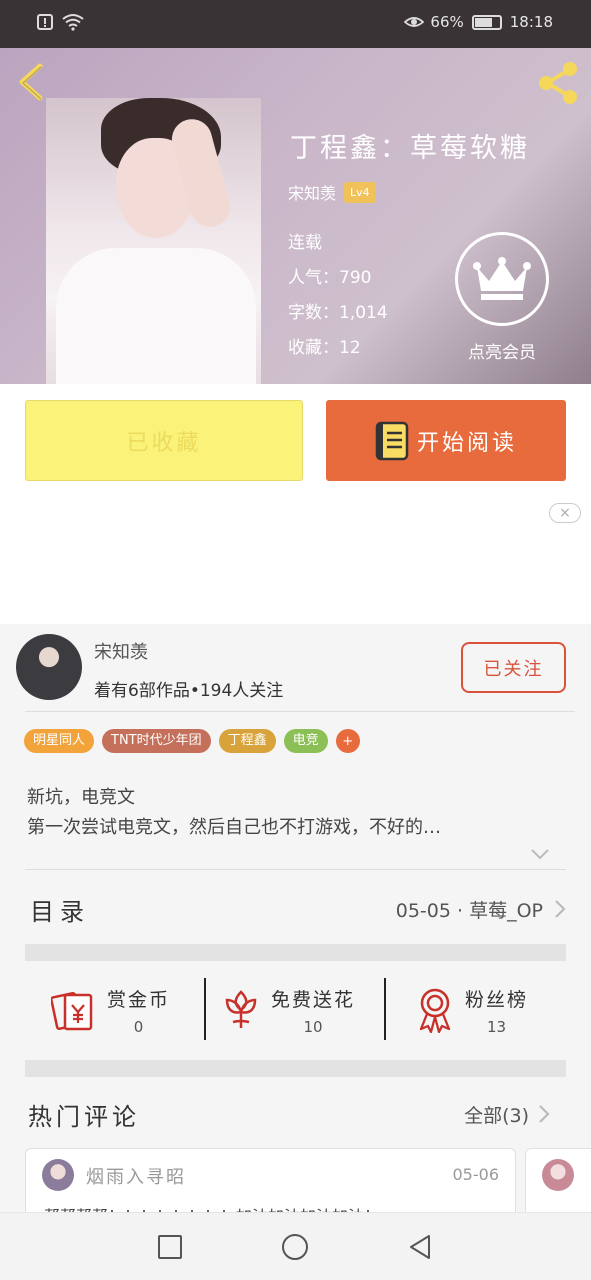 The width and height of the screenshot is (591, 1280). What do you see at coordinates (305, 741) in the screenshot?
I see `tag: 电竞` at bounding box center [305, 741].